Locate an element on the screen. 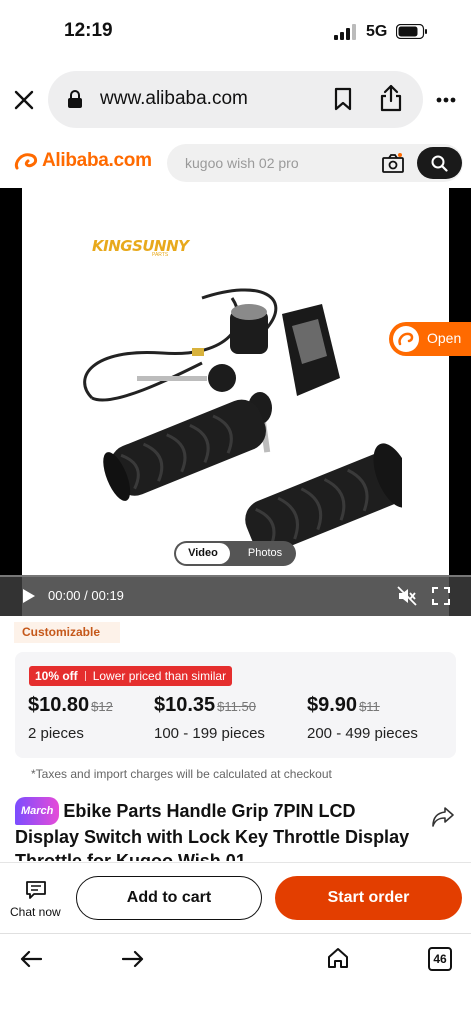  browser-url-bar: www.alibaba.com is located at coordinates (235, 100).